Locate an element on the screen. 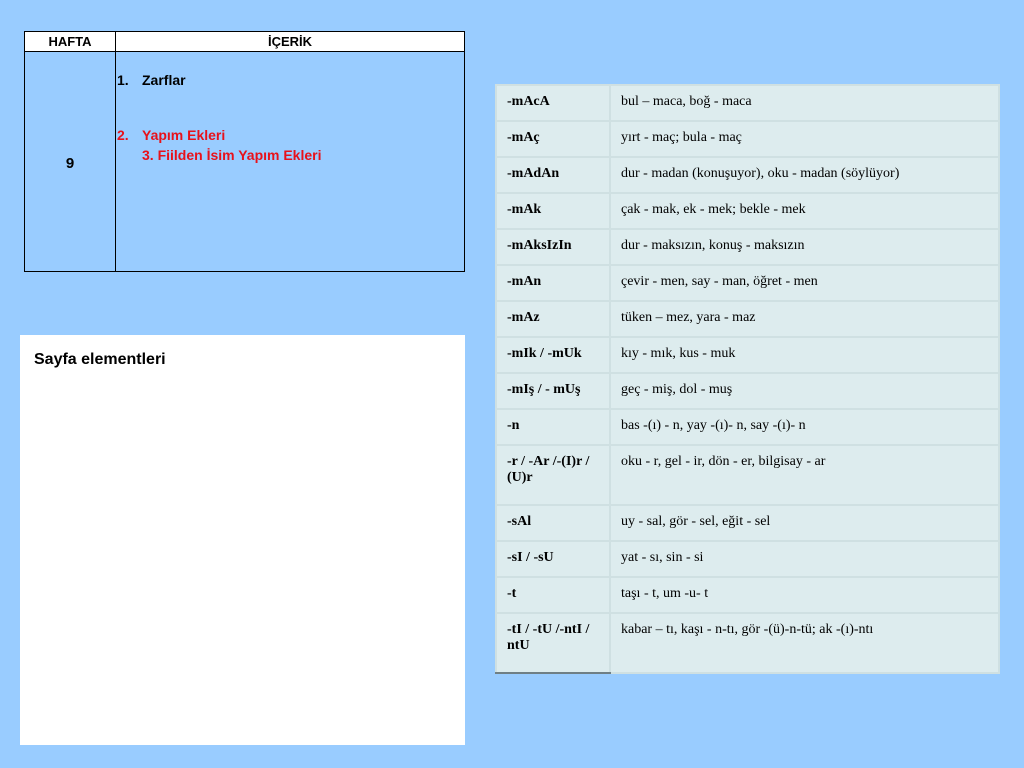 The image size is (1024, 768). suffix-cell: -mIk / -mUk is located at coordinates (553, 355).